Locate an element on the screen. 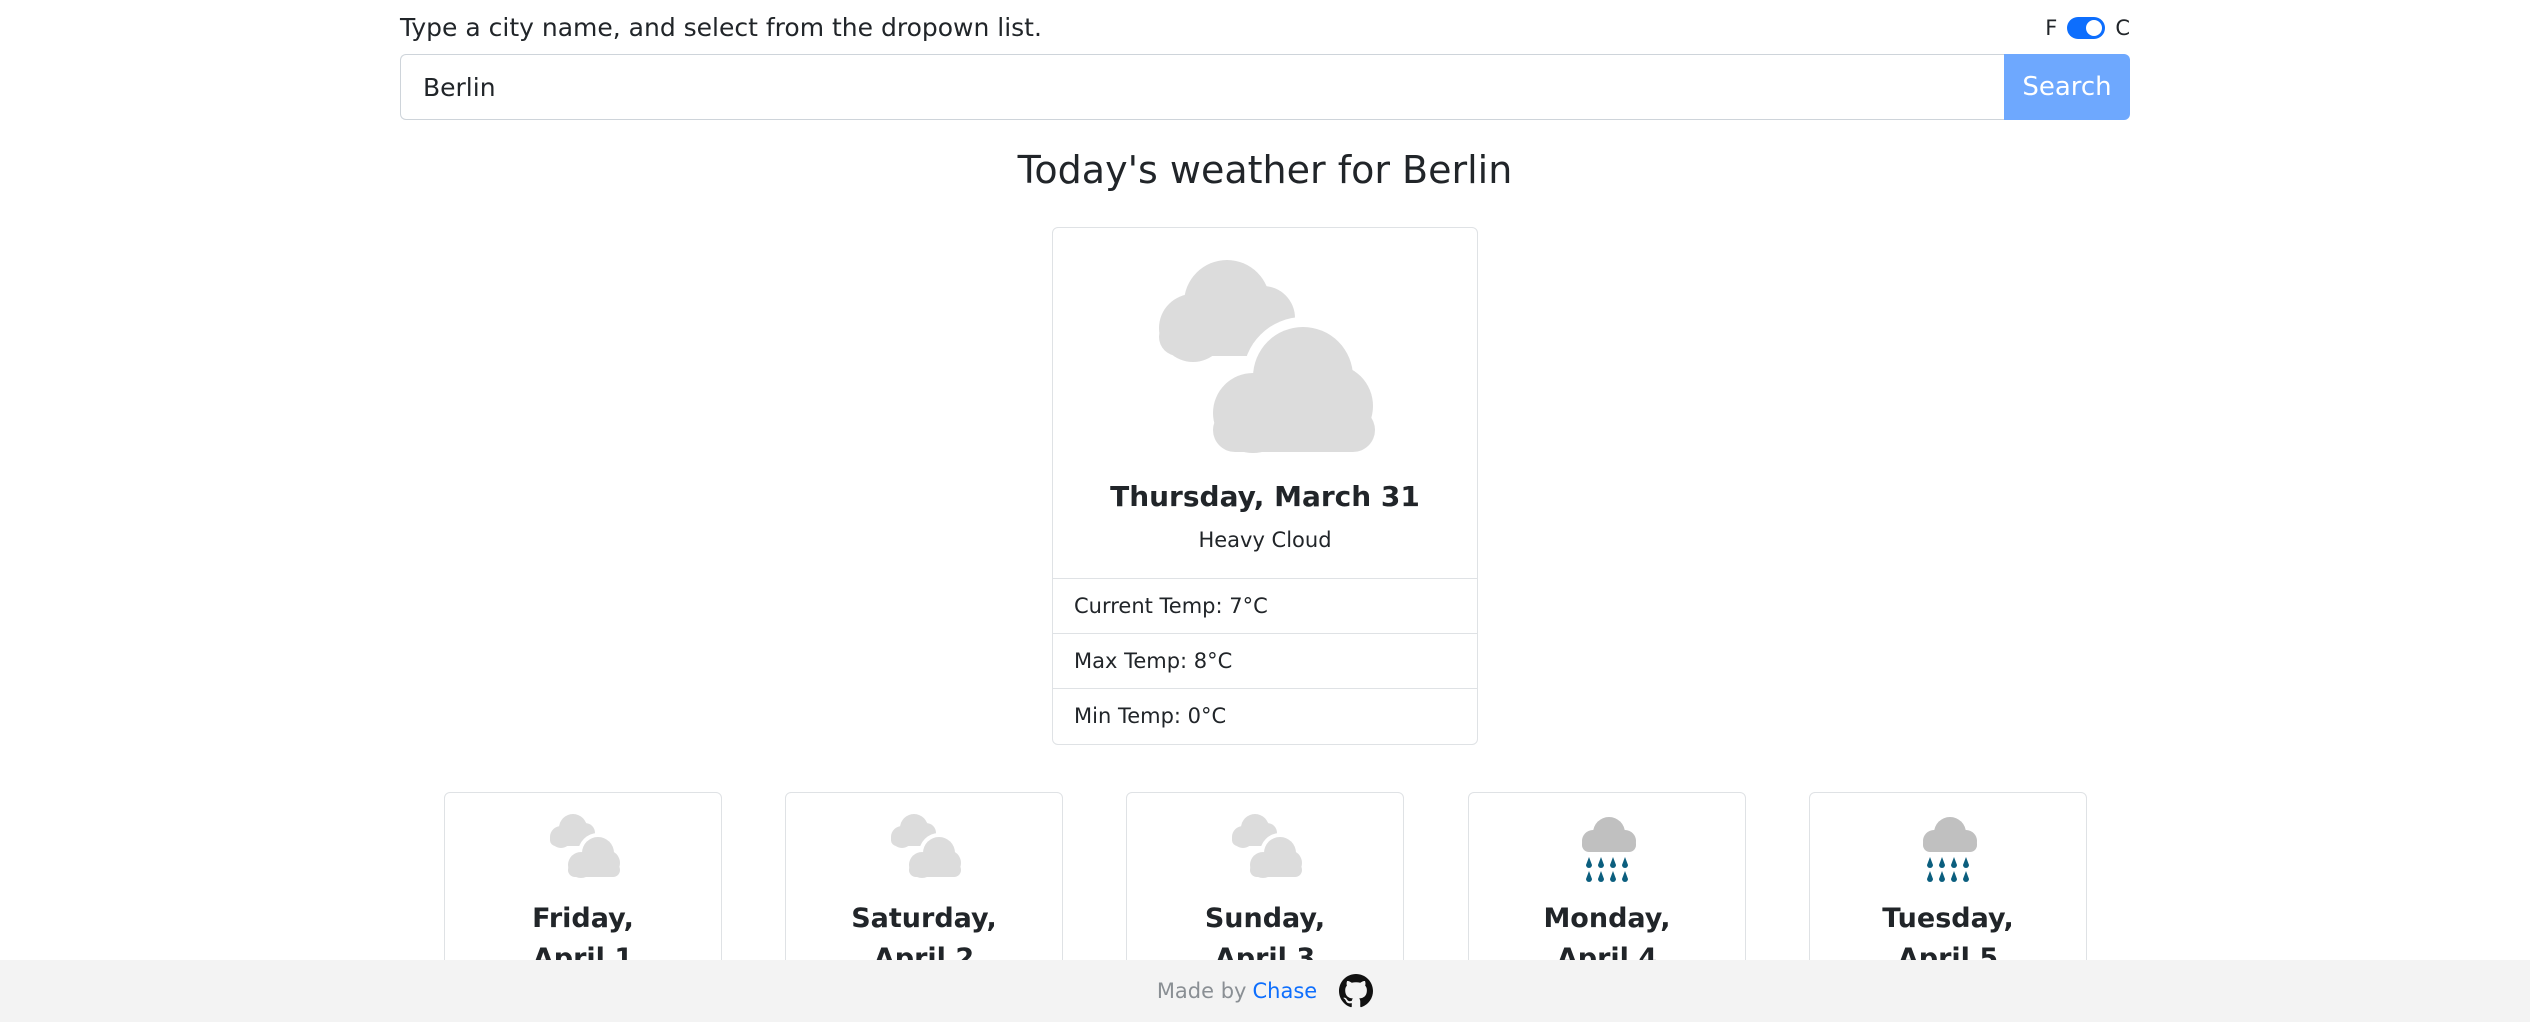 The height and width of the screenshot is (1022, 2530). today-date: Thursday, March 31 is located at coordinates (1265, 496).